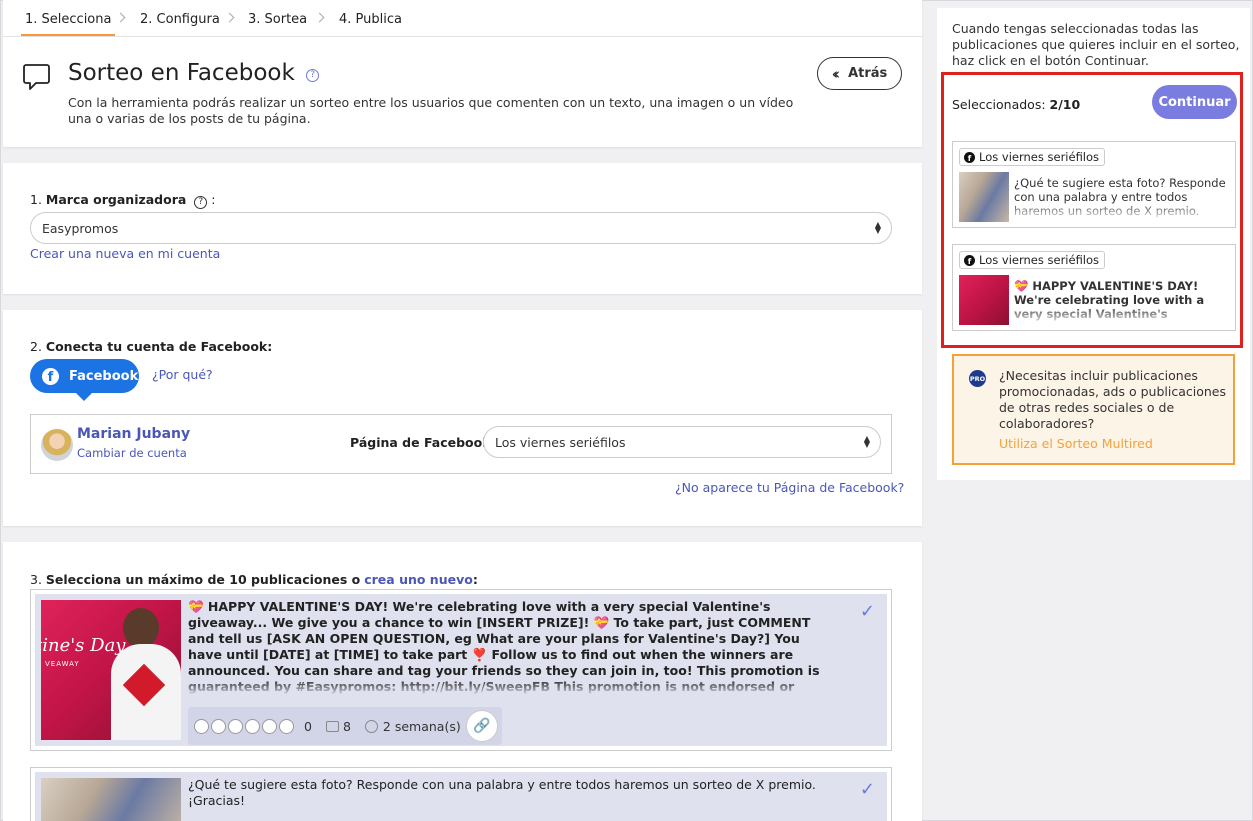 The height and width of the screenshot is (821, 1253). Describe the element at coordinates (62, 664) in the screenshot. I see `post-image-subtitle: VEAWAY` at that location.